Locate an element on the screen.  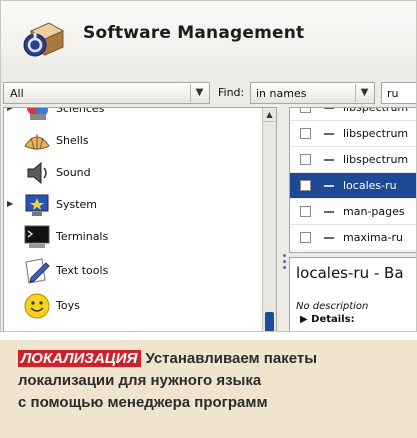
speaker-icon is located at coordinates (37, 173).